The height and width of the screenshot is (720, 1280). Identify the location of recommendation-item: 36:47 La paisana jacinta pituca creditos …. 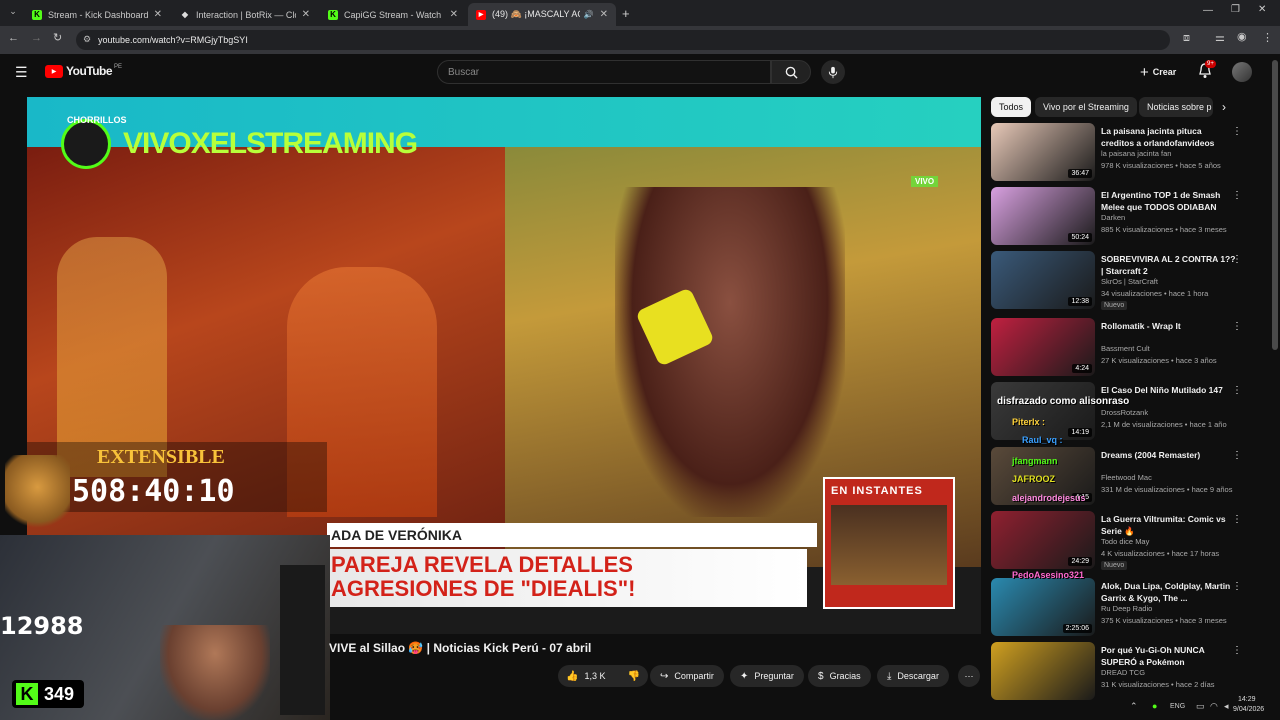
(1118, 154).